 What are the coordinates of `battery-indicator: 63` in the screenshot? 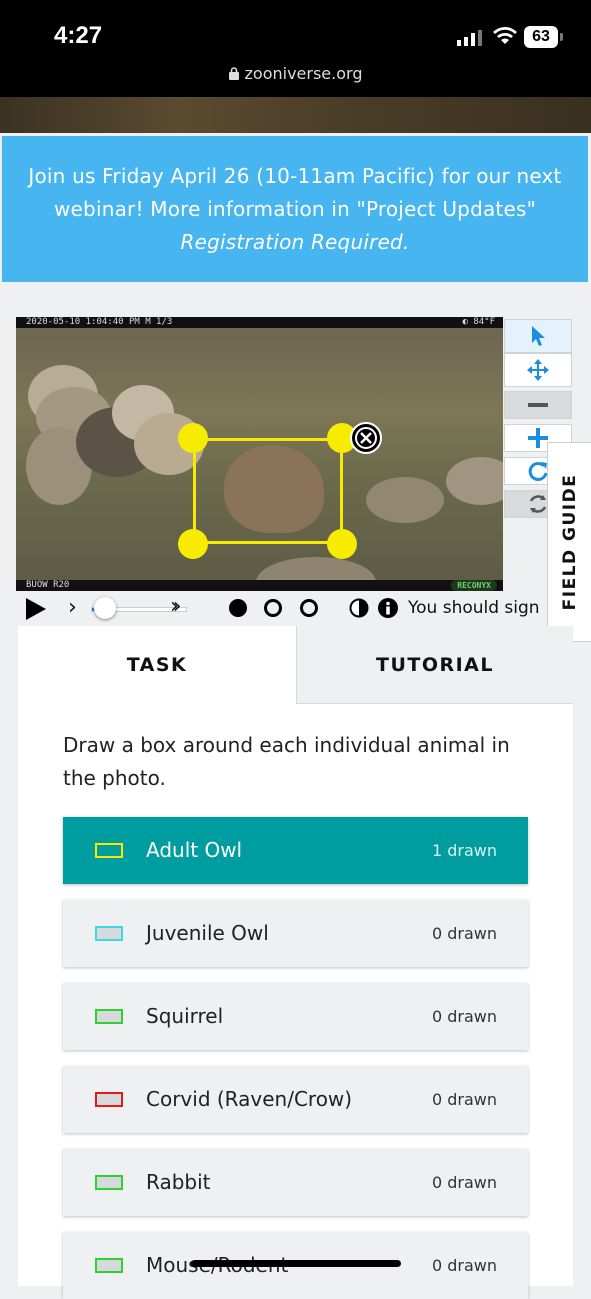 It's located at (541, 37).